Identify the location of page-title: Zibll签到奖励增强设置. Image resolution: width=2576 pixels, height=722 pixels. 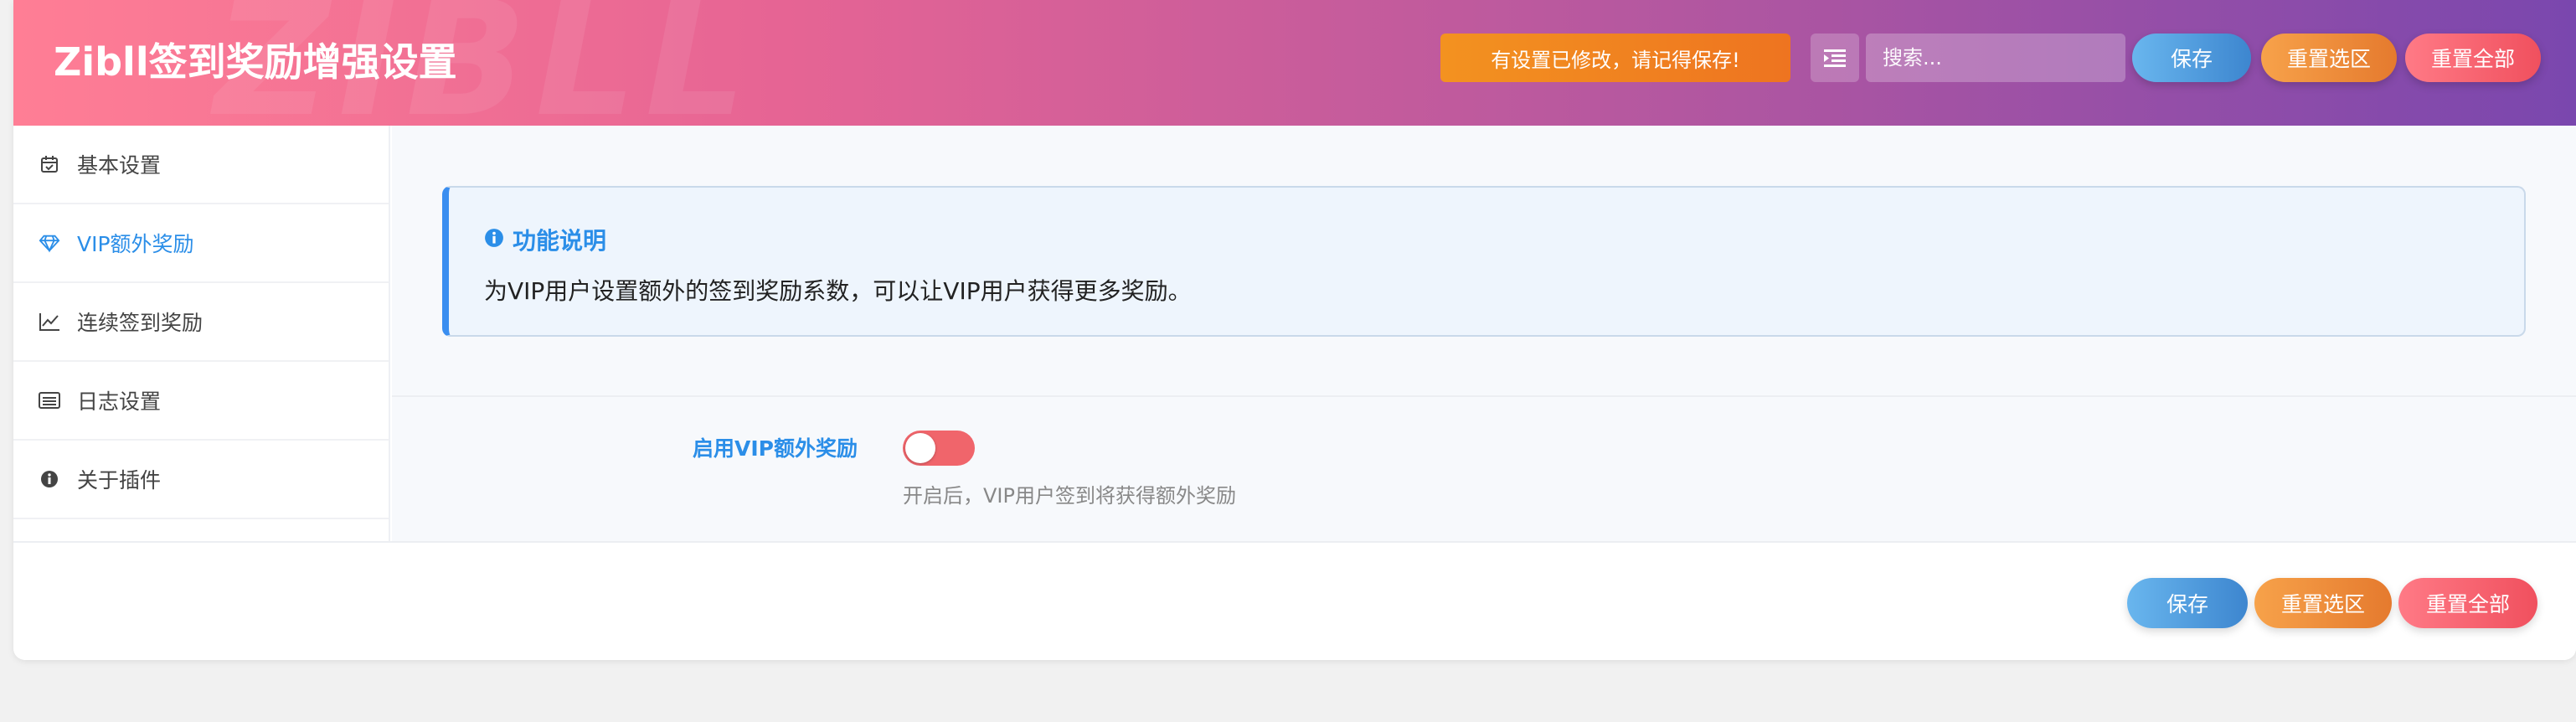
(255, 62).